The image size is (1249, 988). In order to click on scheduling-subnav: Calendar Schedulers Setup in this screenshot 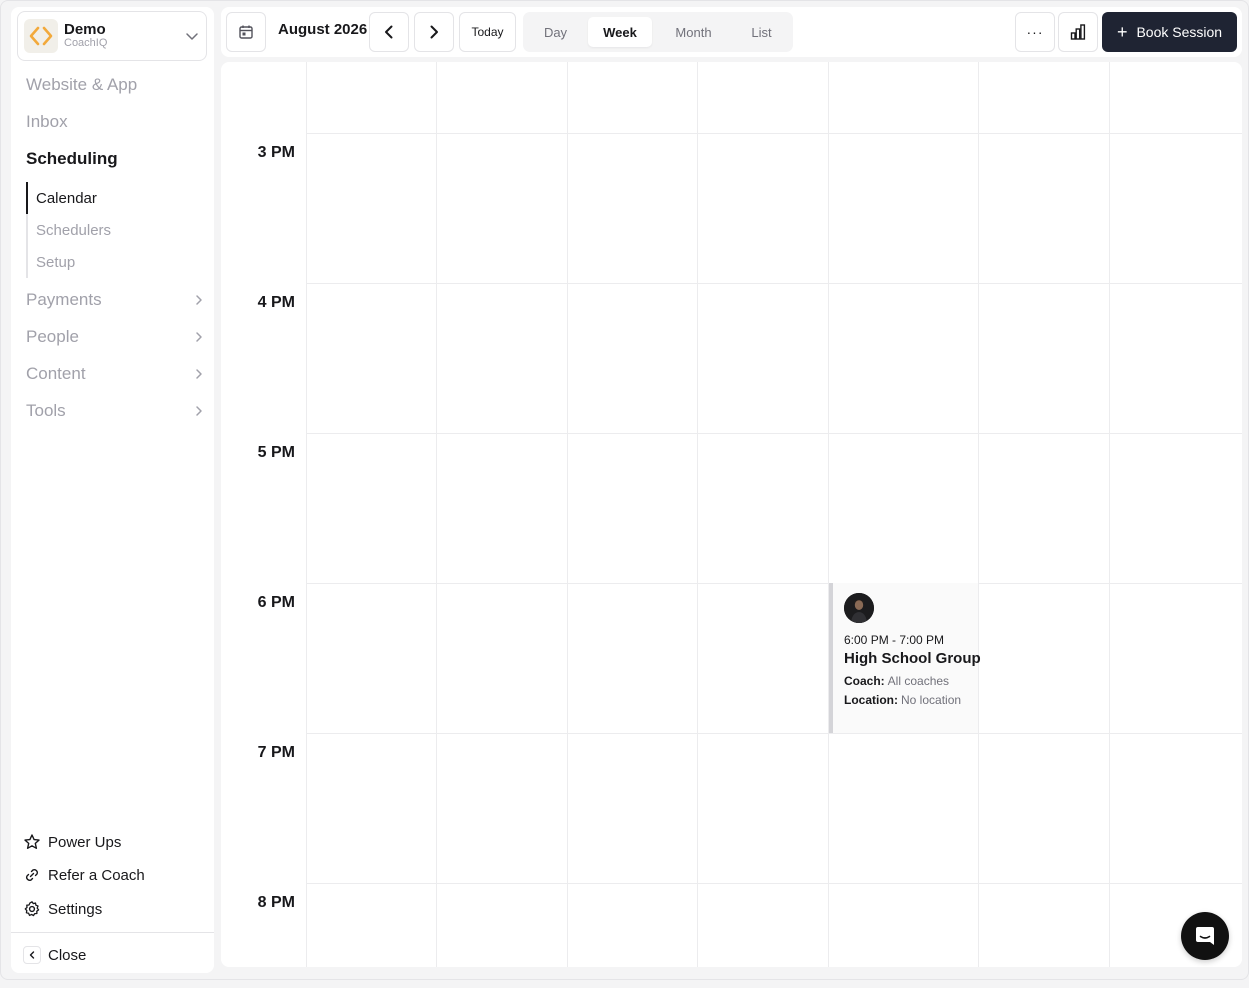, I will do `click(111, 230)`.